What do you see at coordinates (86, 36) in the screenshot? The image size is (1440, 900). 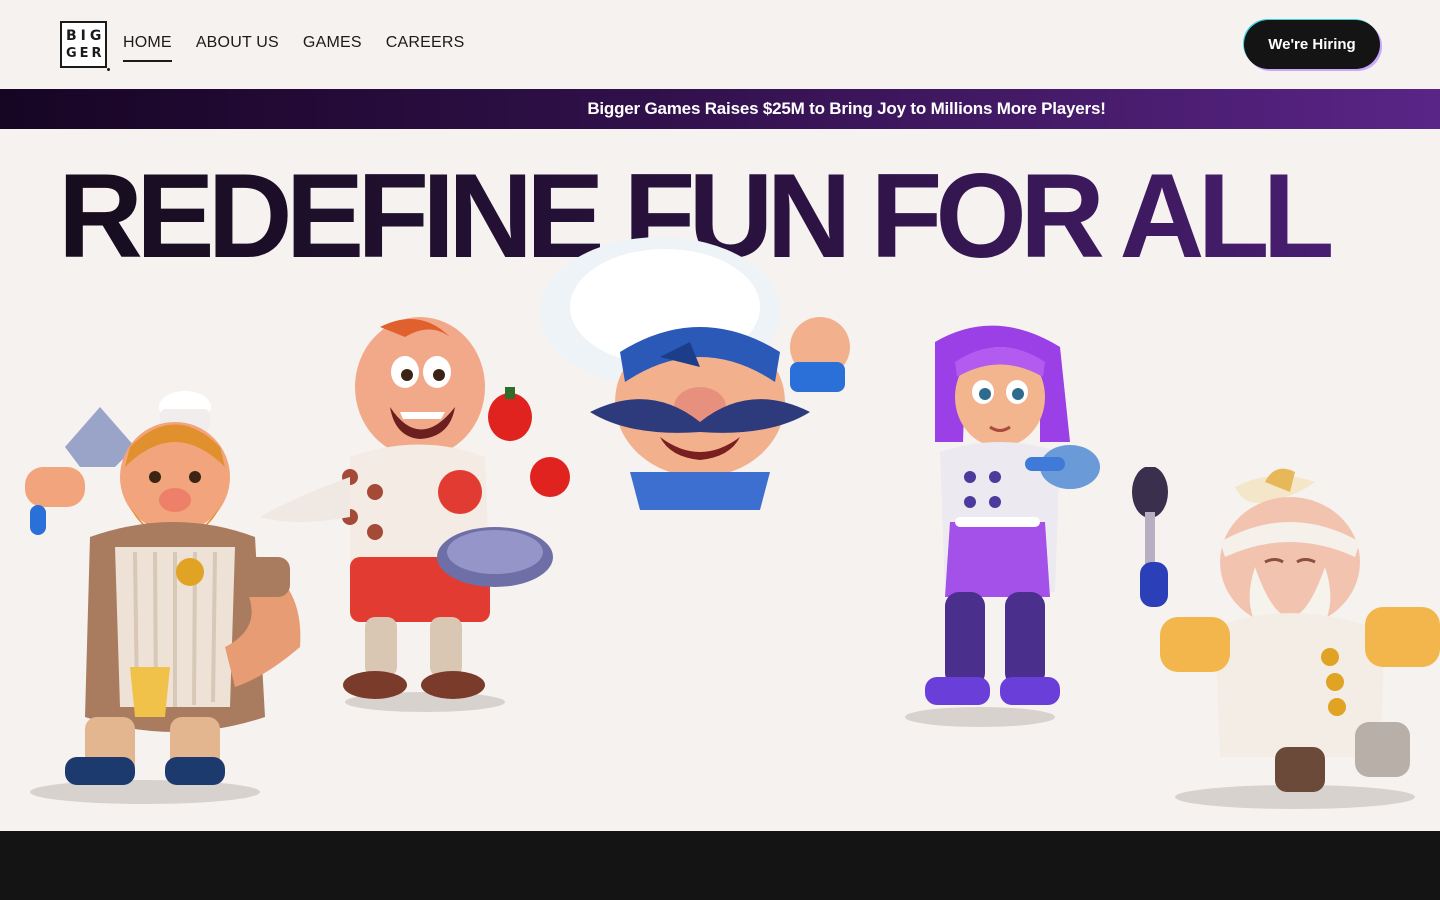 I see `logo-line-1: BIG` at bounding box center [86, 36].